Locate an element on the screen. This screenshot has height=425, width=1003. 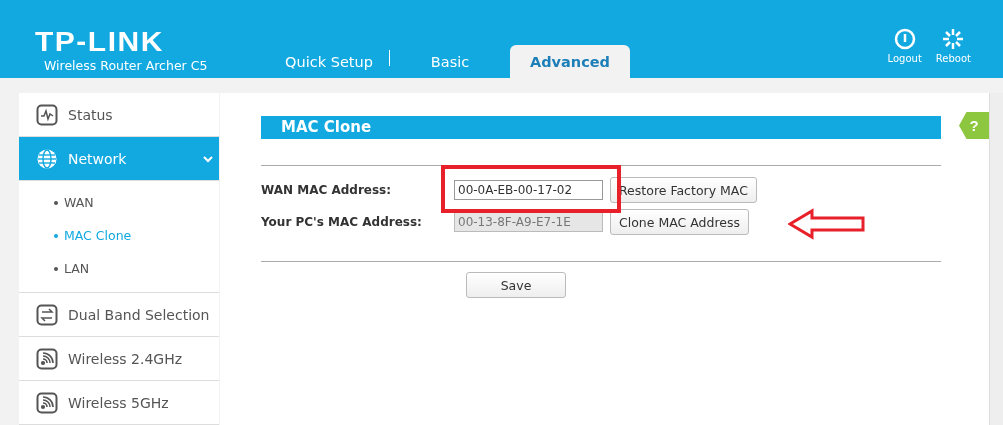
submenu-item: WAN is located at coordinates (119, 202).